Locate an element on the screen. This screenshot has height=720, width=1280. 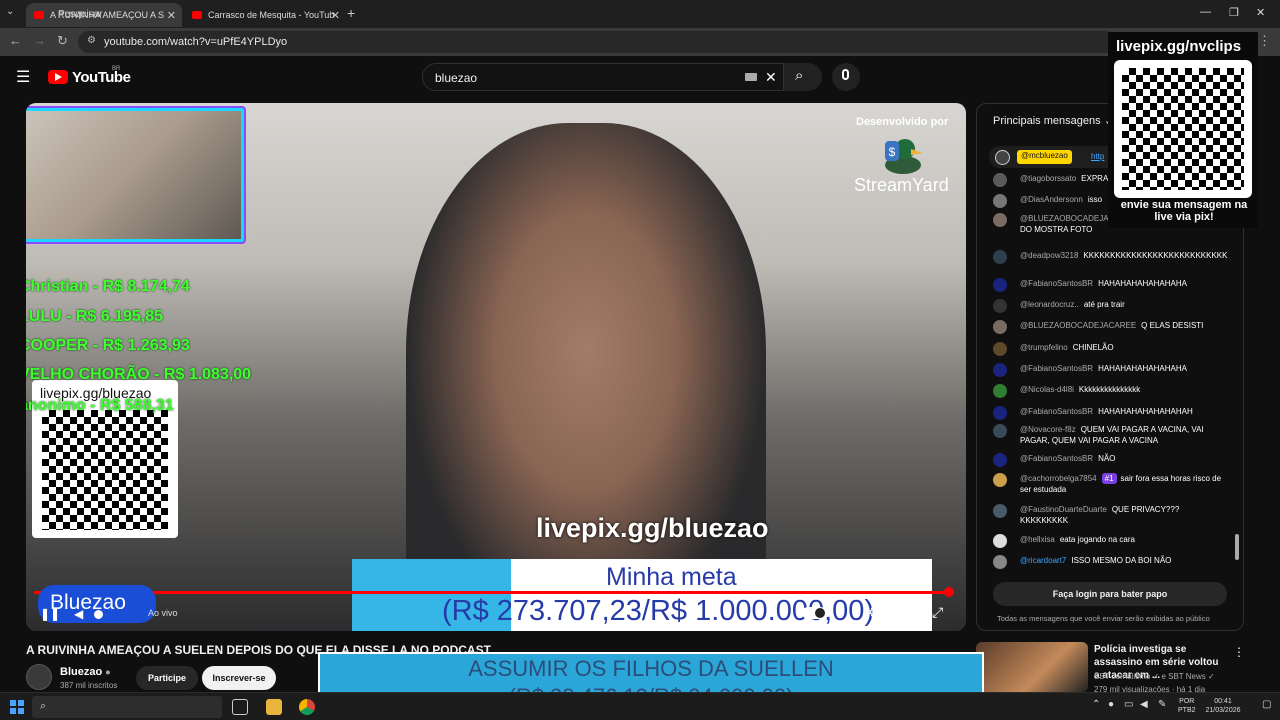
goal-banner-title: ASSUMIR OS FILHOS DA SUELLEN is located at coordinates (651, 668).